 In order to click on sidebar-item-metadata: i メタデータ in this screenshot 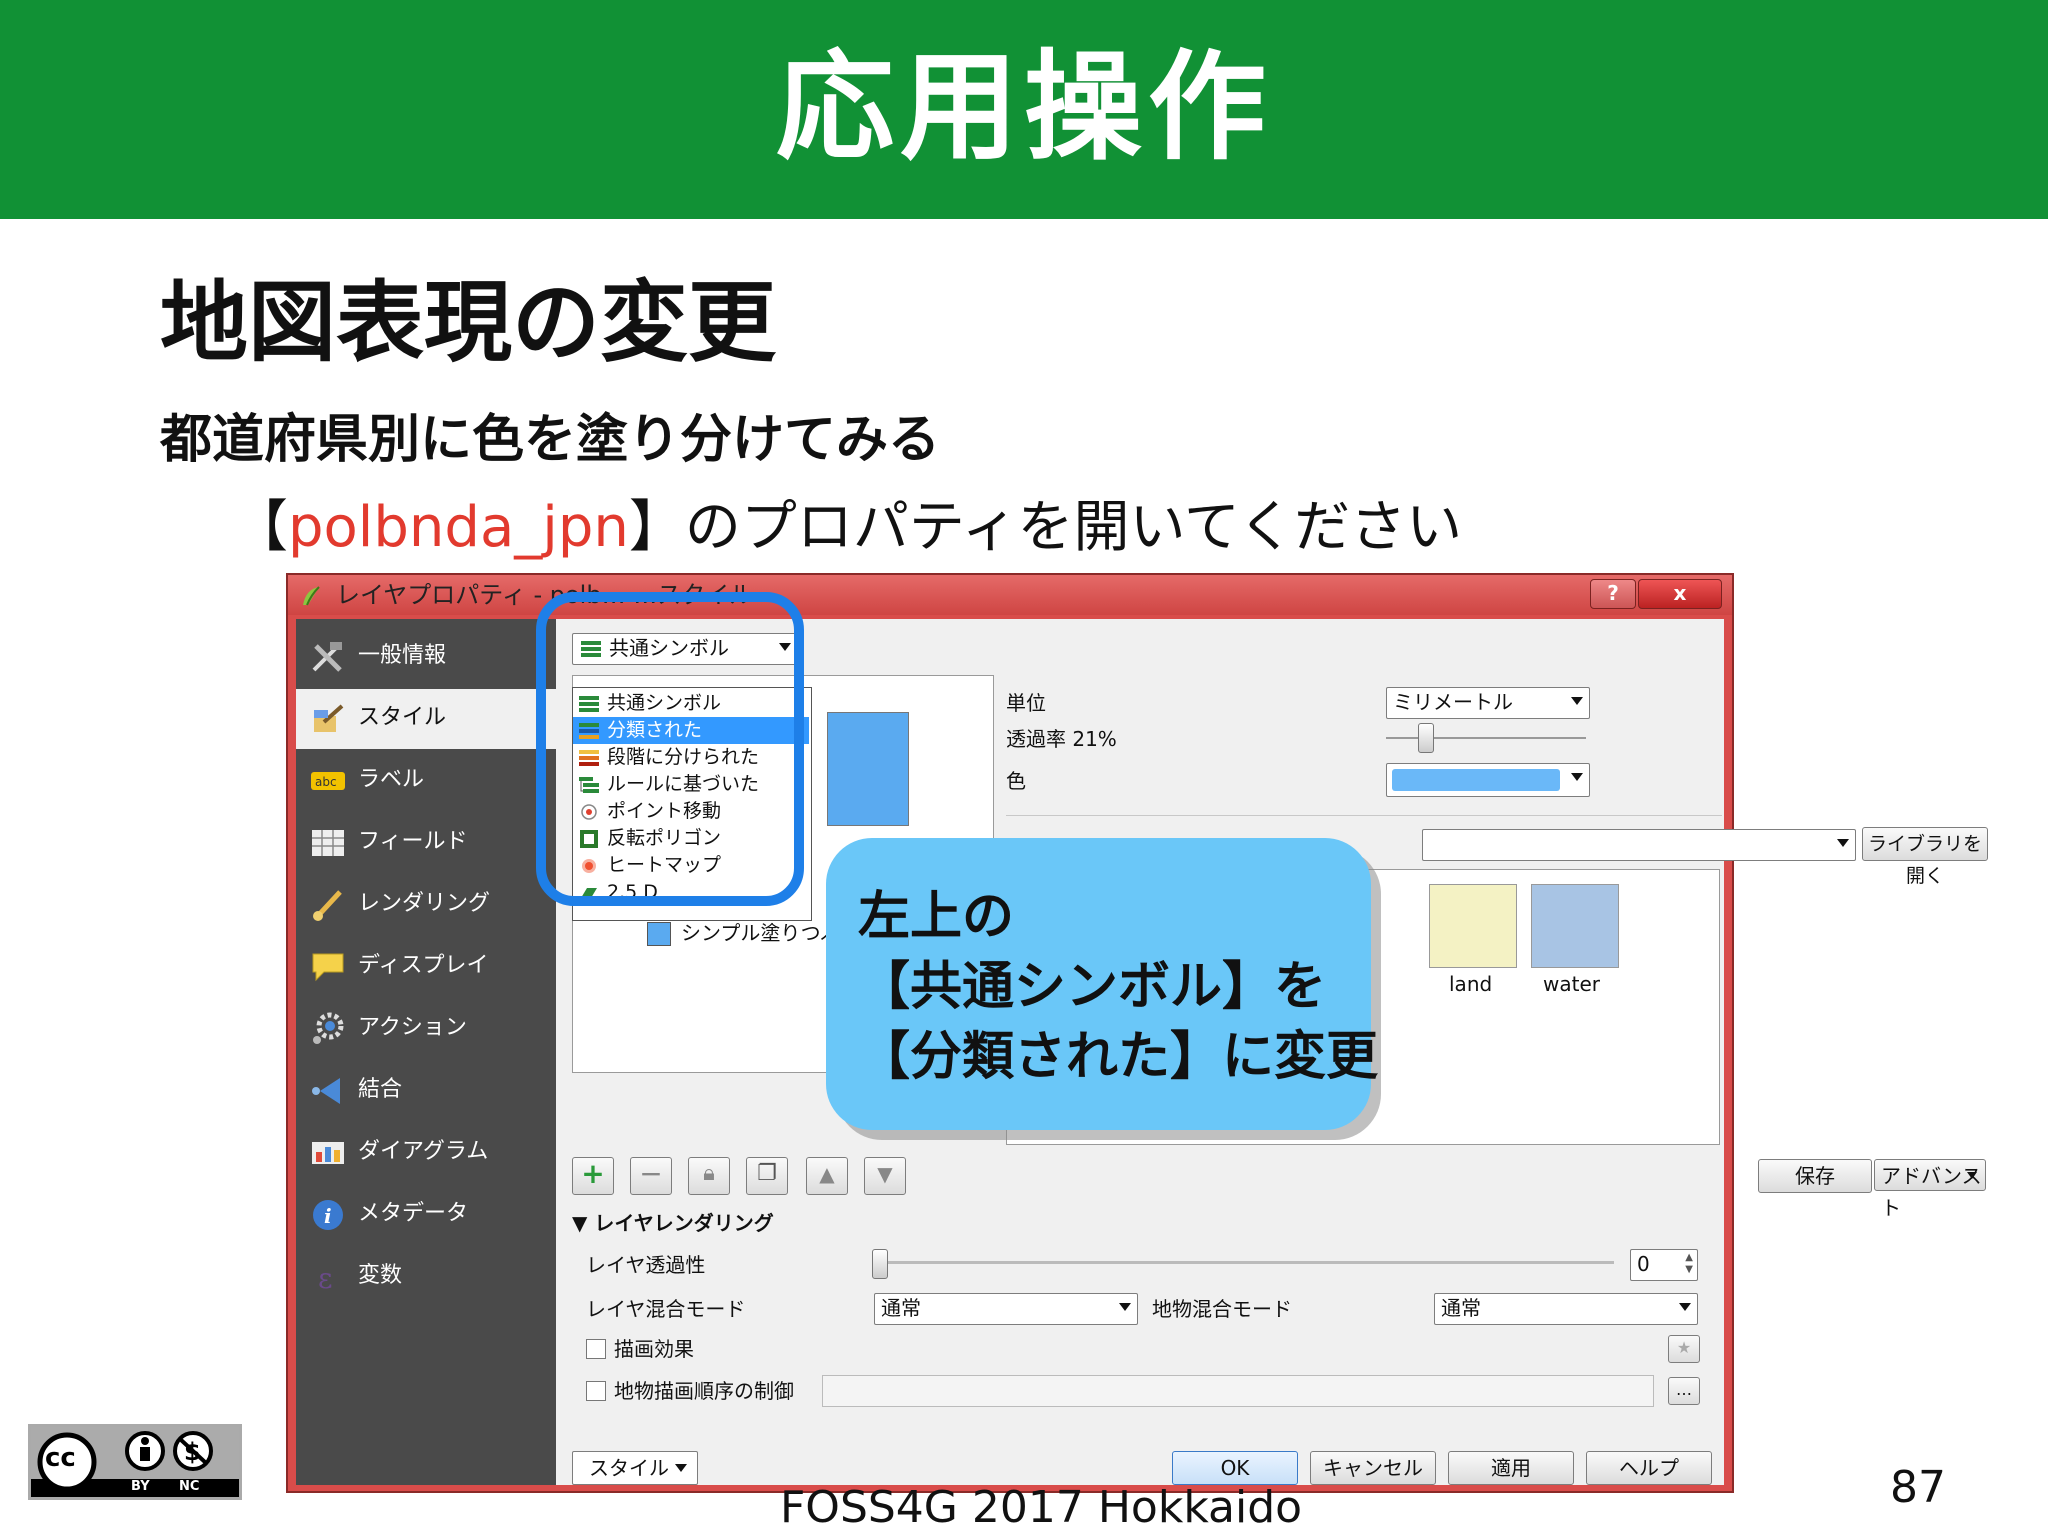, I will do `click(426, 1215)`.